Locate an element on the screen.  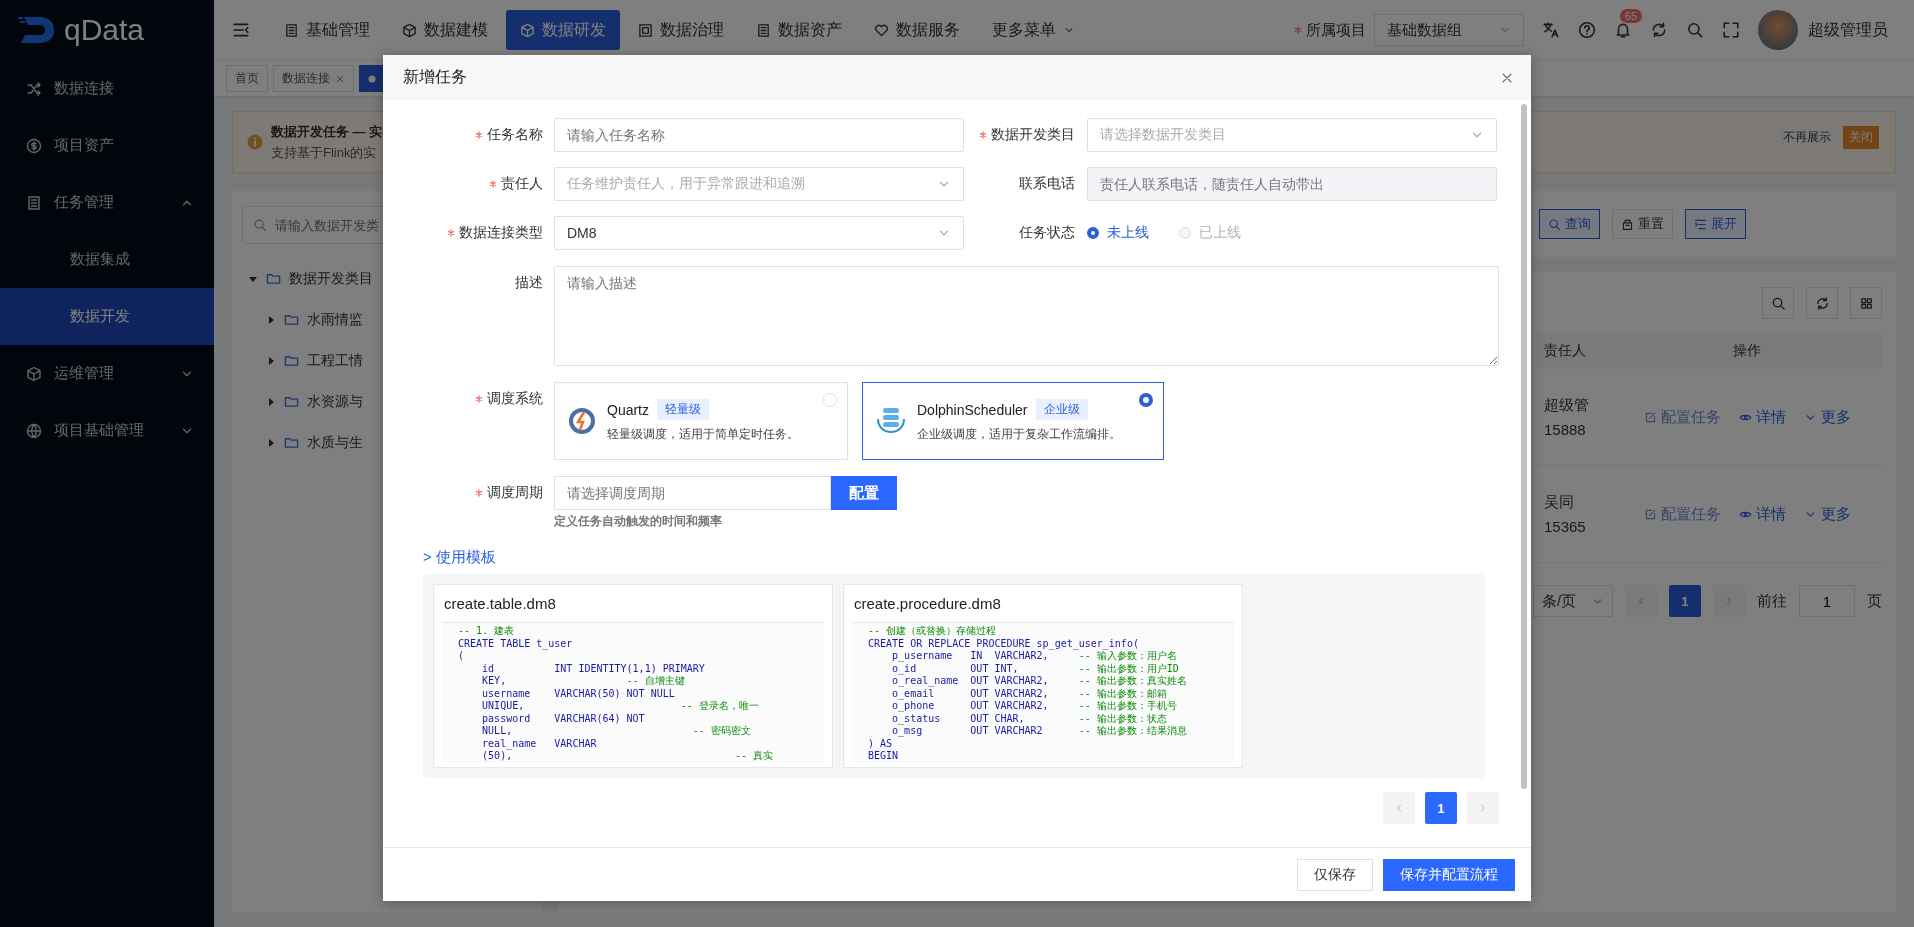
code-line: o_msg OUT VARCHAR2 -- 输出参数：结果消息 is located at coordinates (1039, 731).